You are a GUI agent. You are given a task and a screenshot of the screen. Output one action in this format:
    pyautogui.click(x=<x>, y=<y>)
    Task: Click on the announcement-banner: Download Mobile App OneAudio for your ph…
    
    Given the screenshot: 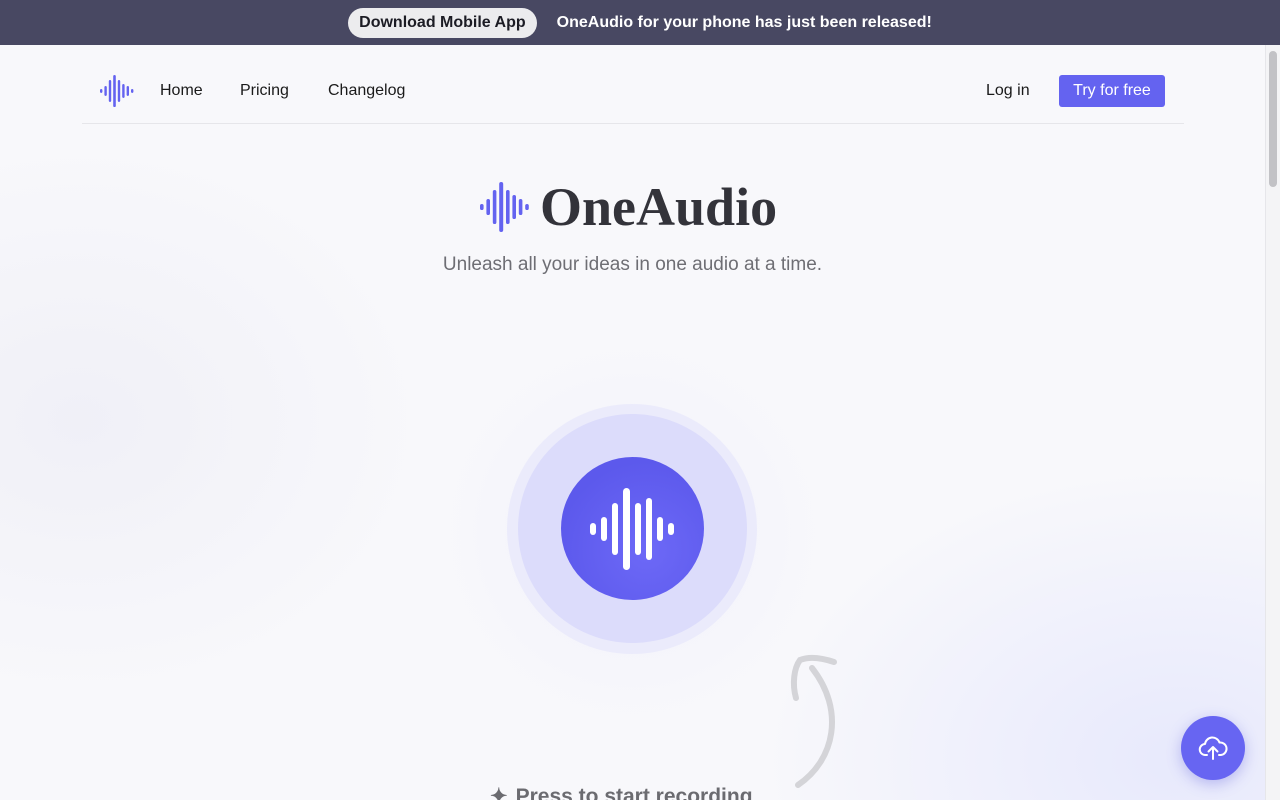 What is the action you would take?
    pyautogui.click(x=640, y=22)
    